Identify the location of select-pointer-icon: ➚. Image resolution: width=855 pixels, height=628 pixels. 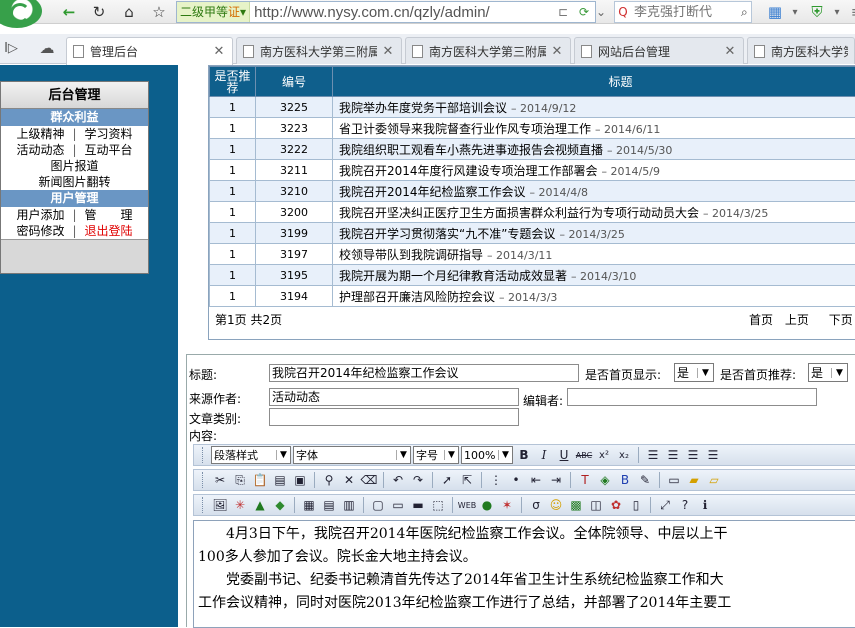
(447, 480).